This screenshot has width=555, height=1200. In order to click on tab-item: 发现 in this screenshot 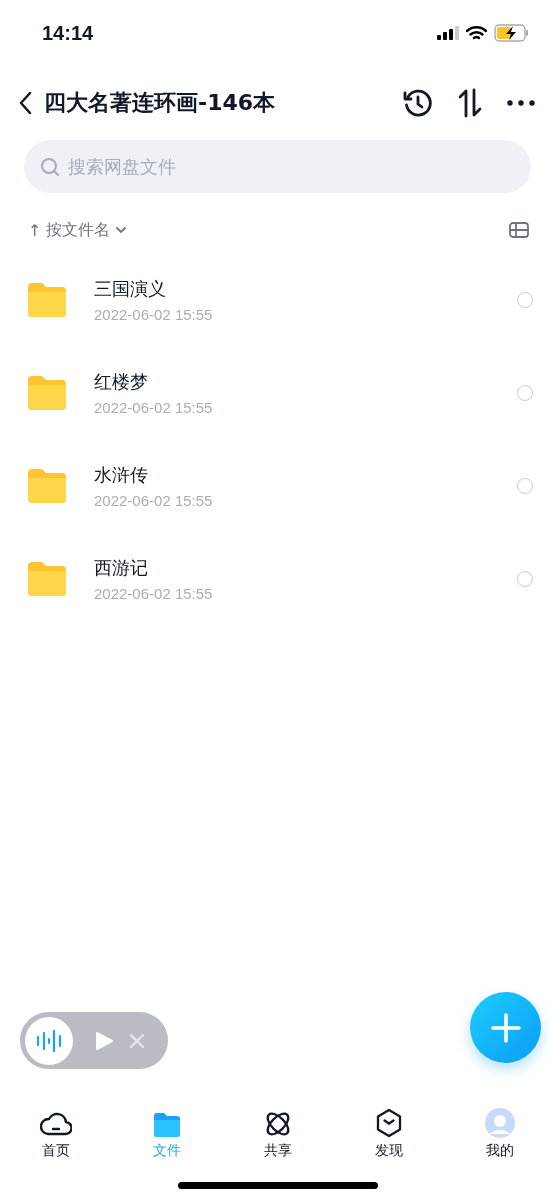, I will do `click(388, 1128)`.